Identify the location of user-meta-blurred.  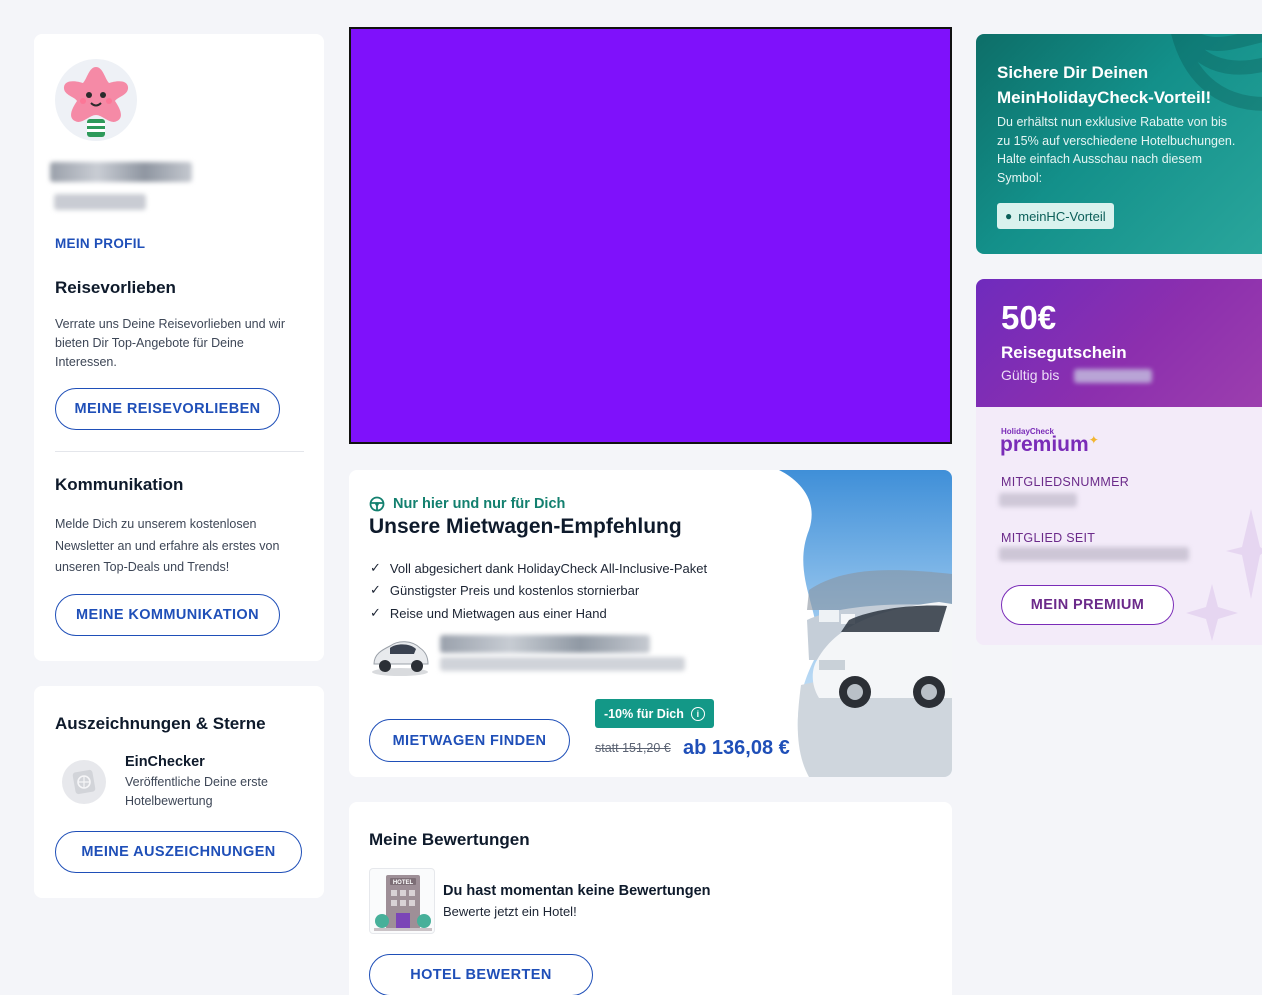
(100, 202).